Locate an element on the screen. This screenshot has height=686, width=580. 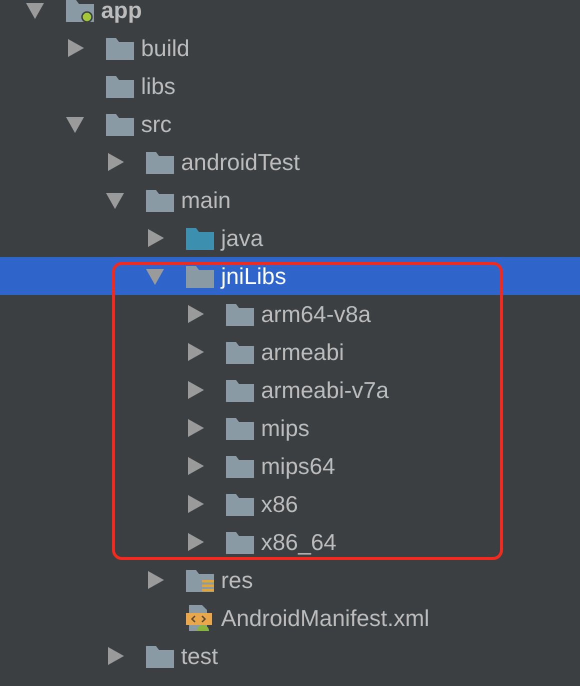
item-label: armeabi is located at coordinates (302, 352).